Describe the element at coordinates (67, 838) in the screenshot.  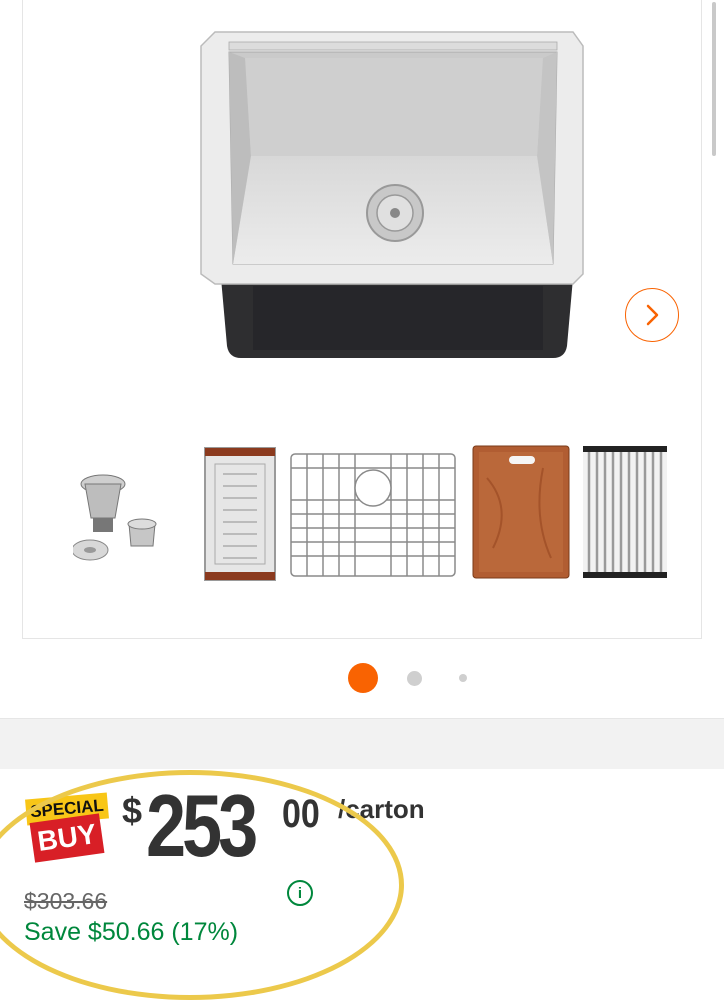
I see `badge-bottom-label: BUY` at that location.